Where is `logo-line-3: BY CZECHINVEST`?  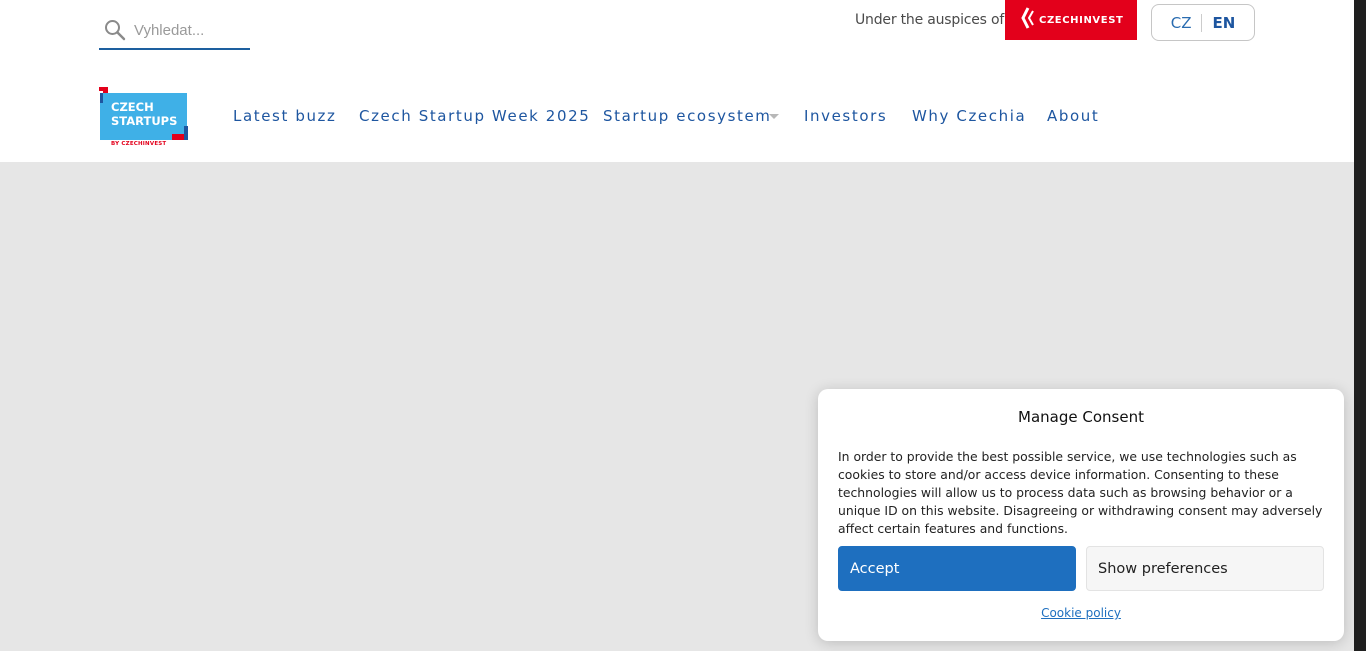
logo-line-3: BY CZECHINVEST is located at coordinates (139, 144).